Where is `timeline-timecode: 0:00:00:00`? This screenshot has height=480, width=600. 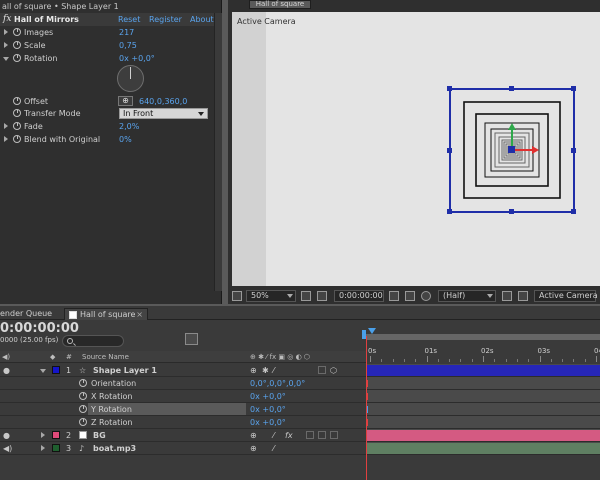
timeline-timecode: 0:00:00:00 is located at coordinates (39, 328).